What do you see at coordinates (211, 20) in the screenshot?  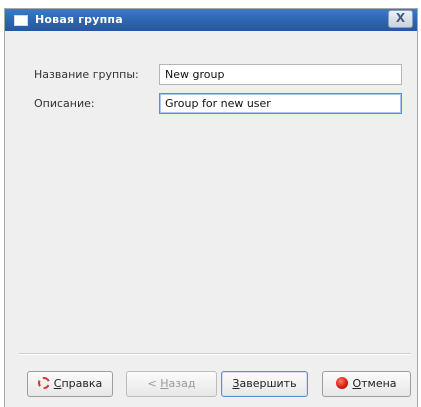 I see `title-bar: Новая группа X` at bounding box center [211, 20].